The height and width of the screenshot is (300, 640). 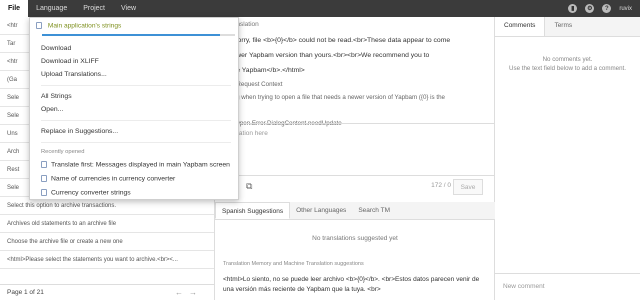 What do you see at coordinates (520, 26) in the screenshot?
I see `tab-comments: Comments` at bounding box center [520, 26].